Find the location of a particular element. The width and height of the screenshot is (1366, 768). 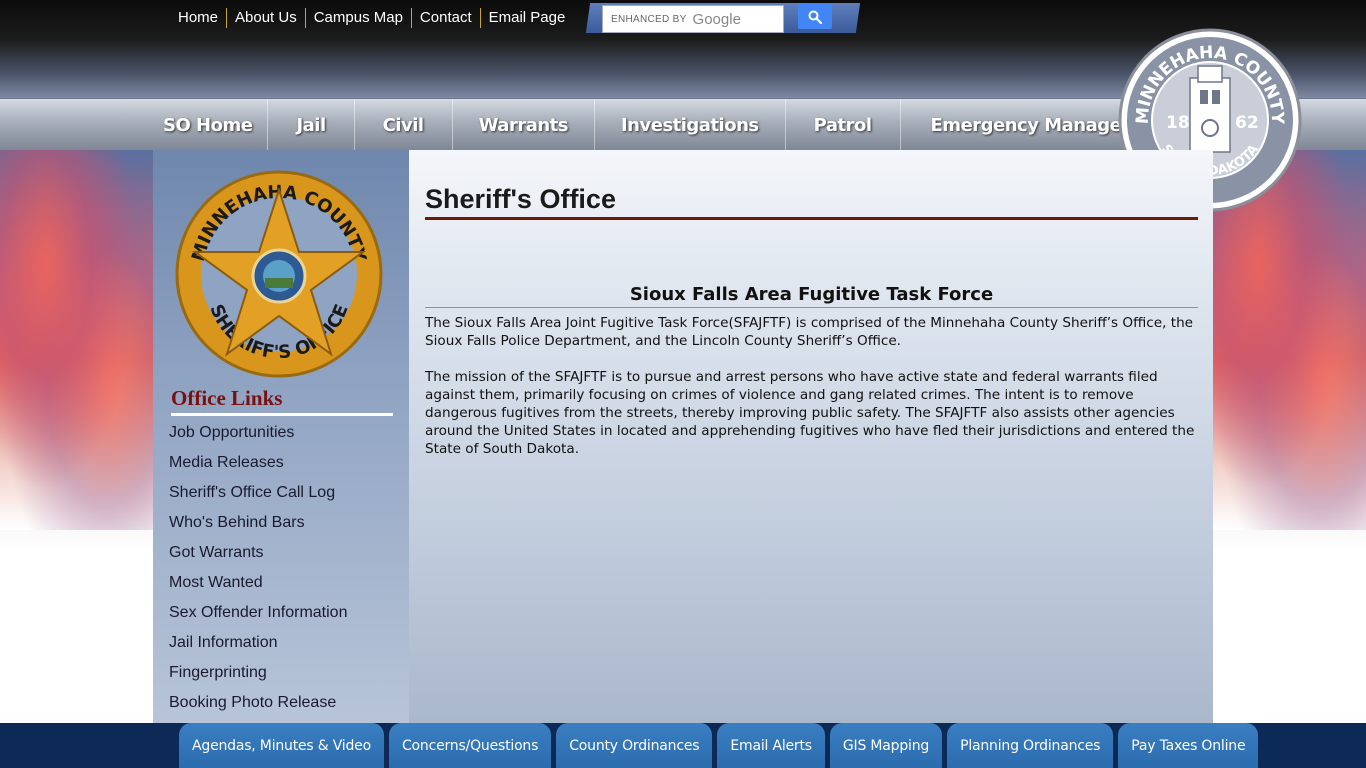

quick-link-email-alerts: Email Alerts is located at coordinates (771, 745).